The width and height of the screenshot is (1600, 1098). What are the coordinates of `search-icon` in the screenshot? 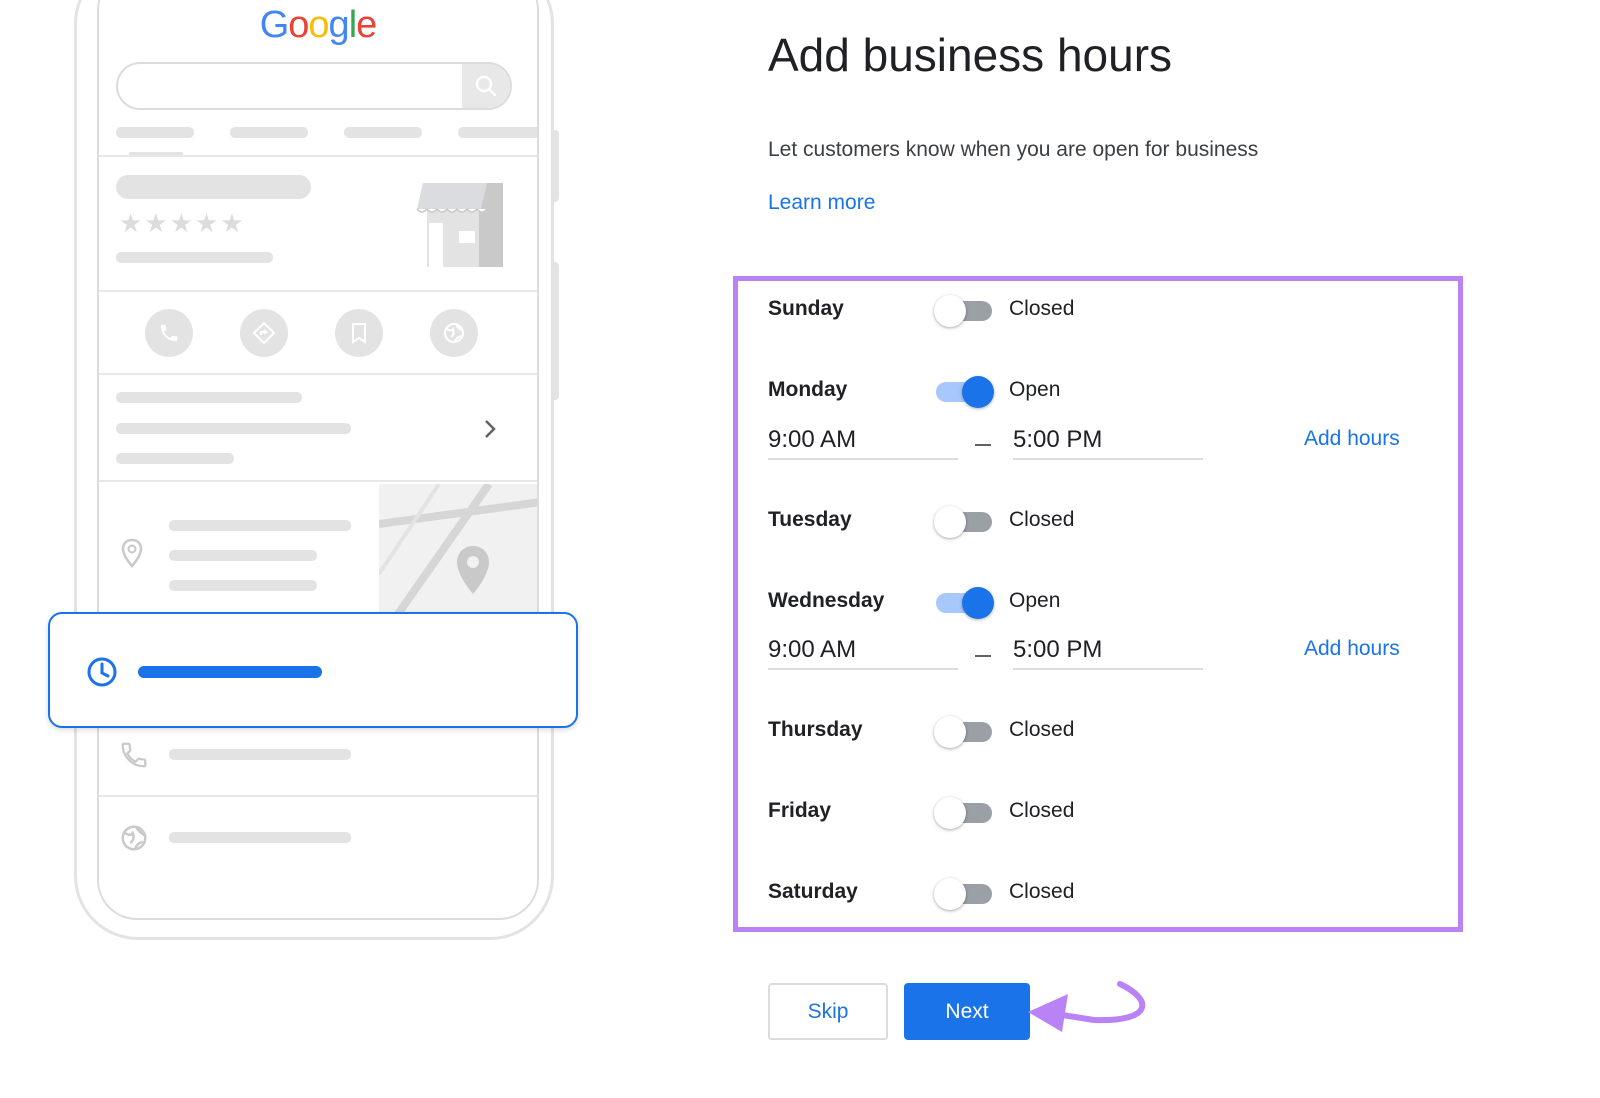 It's located at (486, 86).